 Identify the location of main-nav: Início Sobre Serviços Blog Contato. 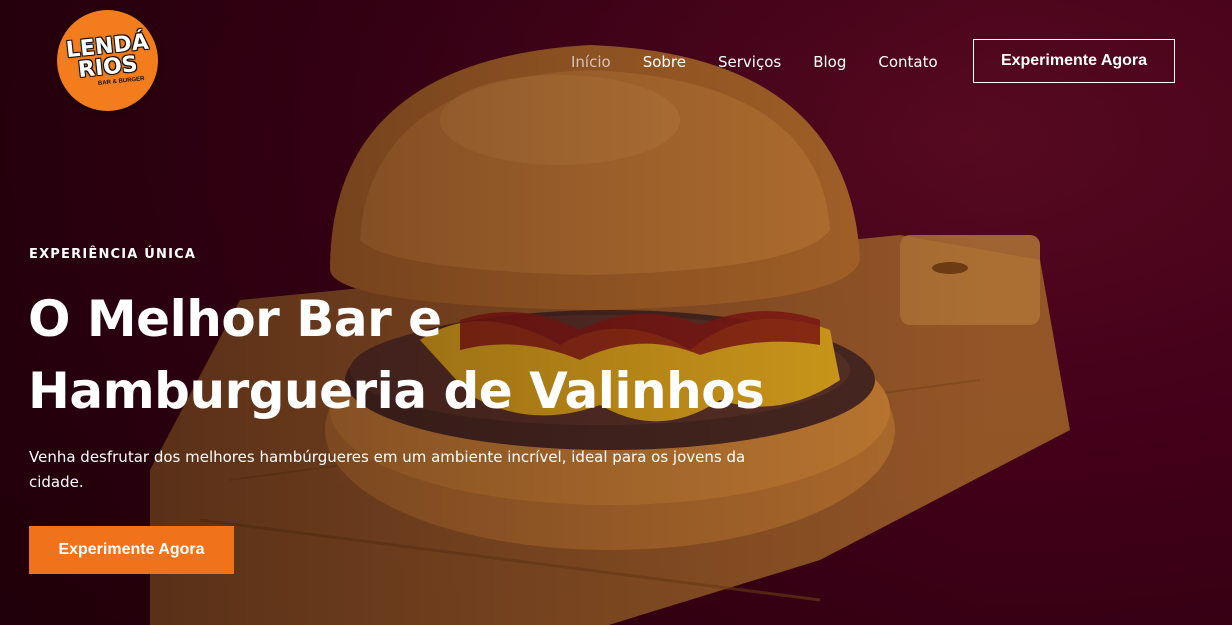
(770, 62).